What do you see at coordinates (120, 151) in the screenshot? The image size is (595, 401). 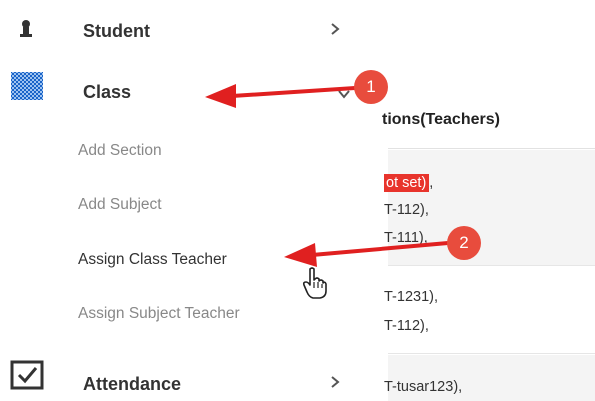 I see `submenu-add-section: Add Section` at bounding box center [120, 151].